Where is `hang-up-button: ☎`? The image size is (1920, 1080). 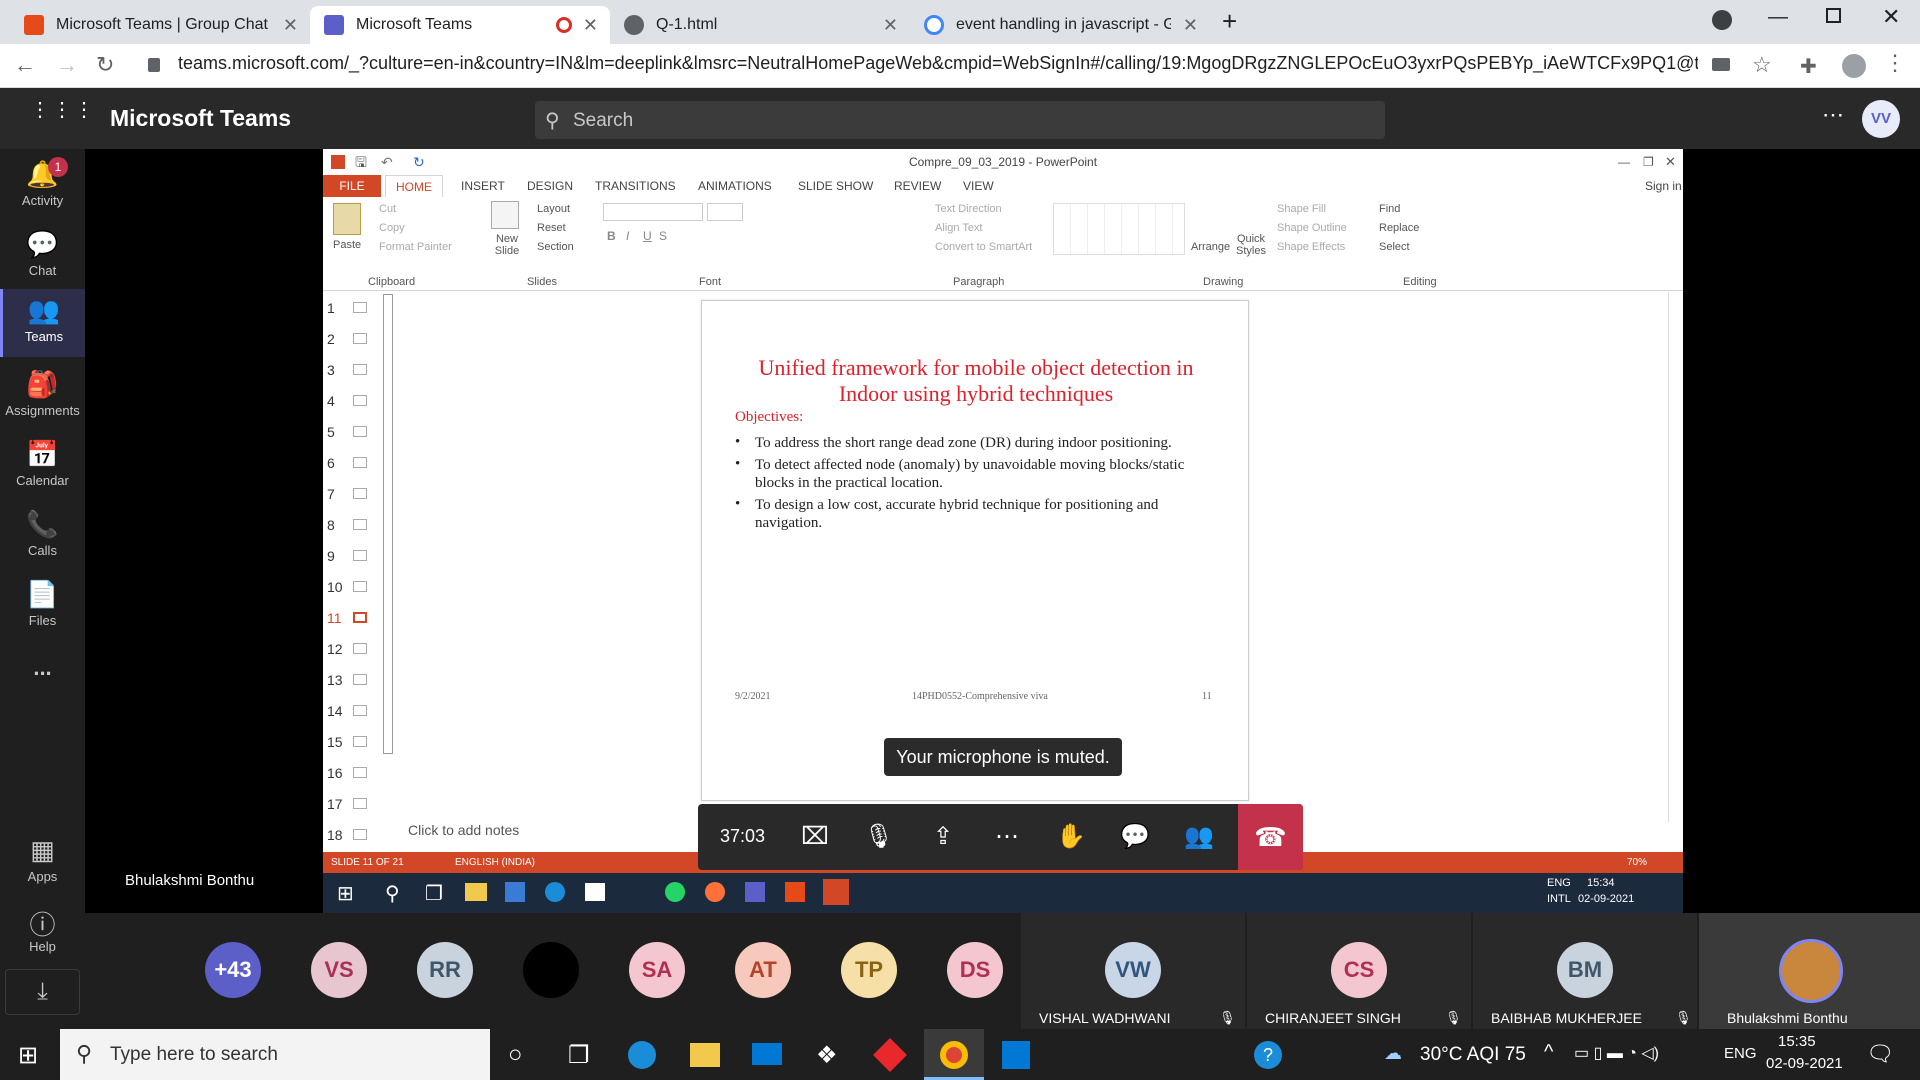
hang-up-button: ☎ is located at coordinates (1270, 837).